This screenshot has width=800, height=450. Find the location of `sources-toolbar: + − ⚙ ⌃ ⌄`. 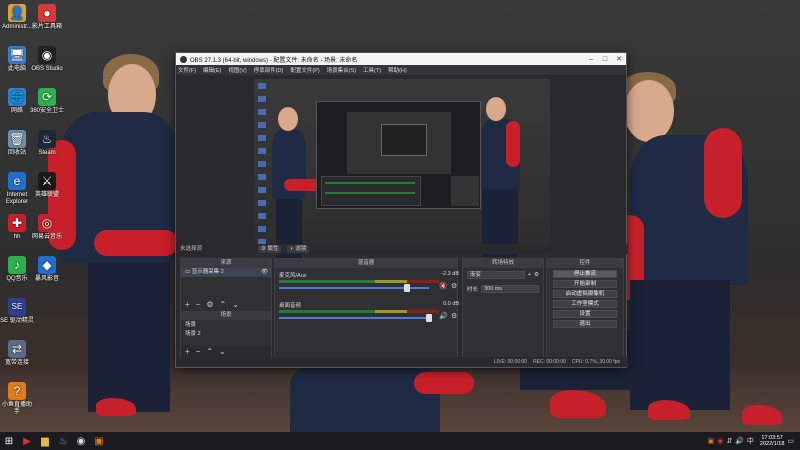

sources-toolbar: + − ⚙ ⌃ ⌄ is located at coordinates (226, 304).